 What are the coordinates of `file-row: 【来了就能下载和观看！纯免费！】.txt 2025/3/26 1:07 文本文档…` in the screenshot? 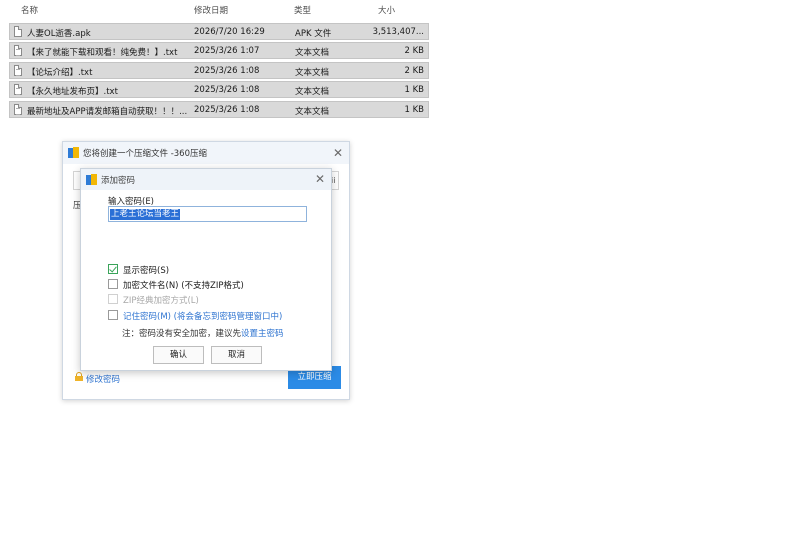 It's located at (219, 50).